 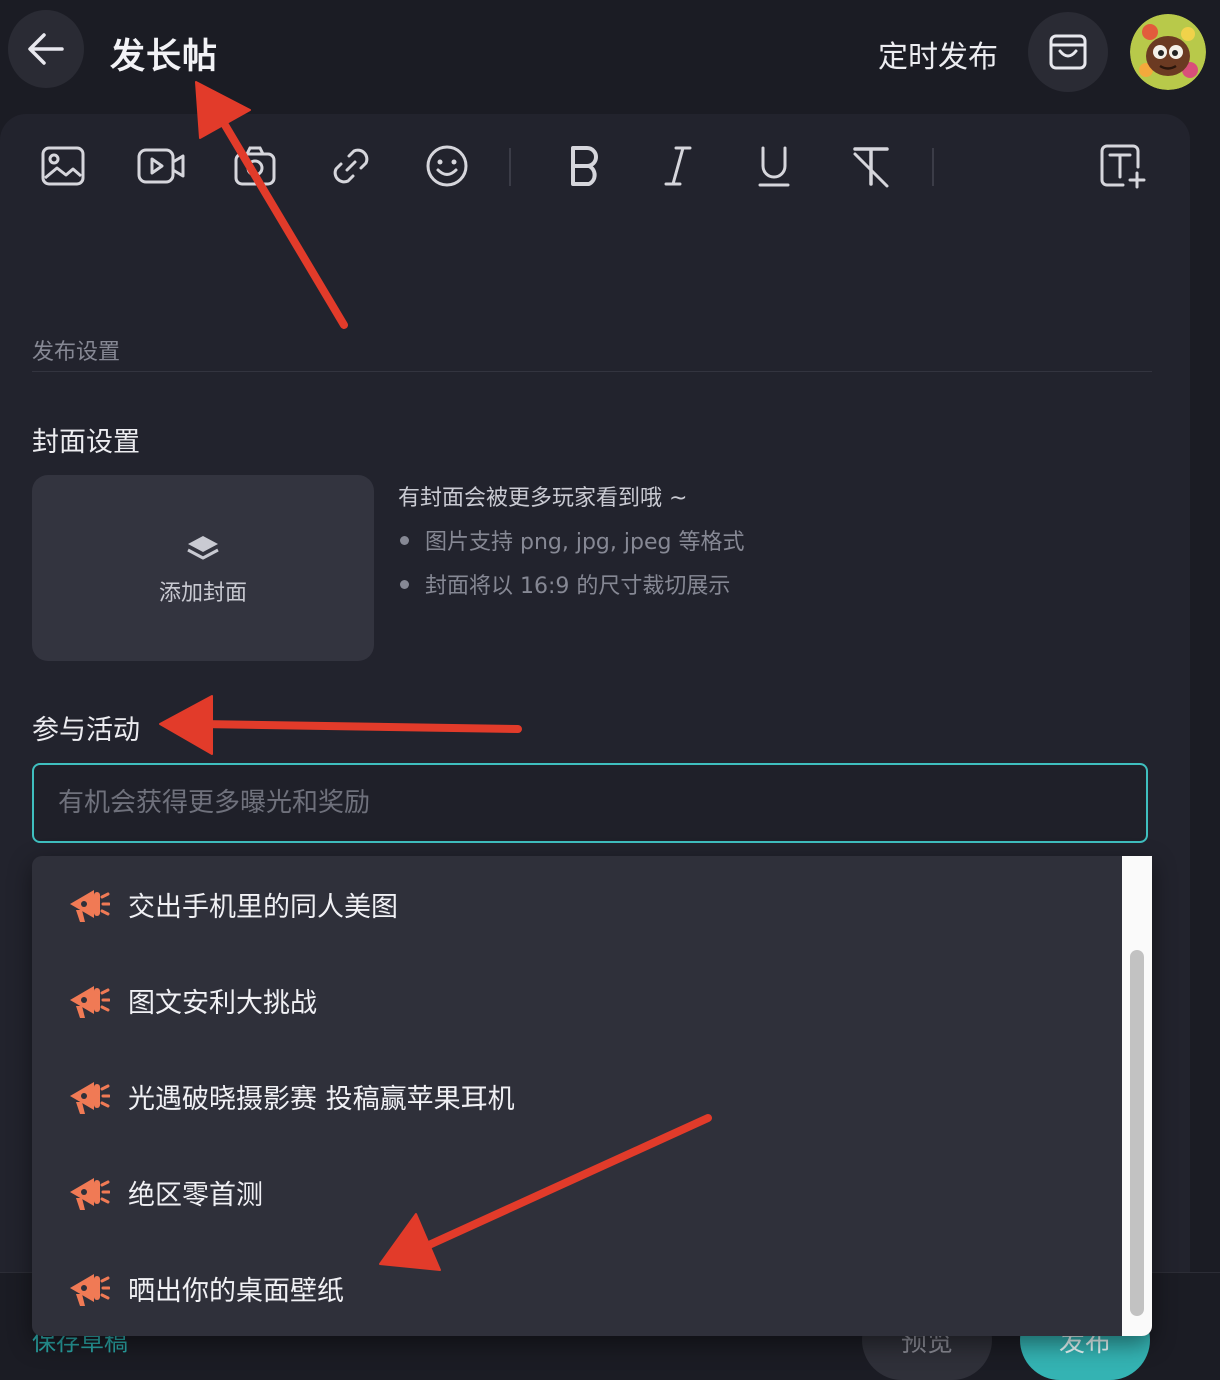 I want to click on section-divider, so click(x=592, y=371).